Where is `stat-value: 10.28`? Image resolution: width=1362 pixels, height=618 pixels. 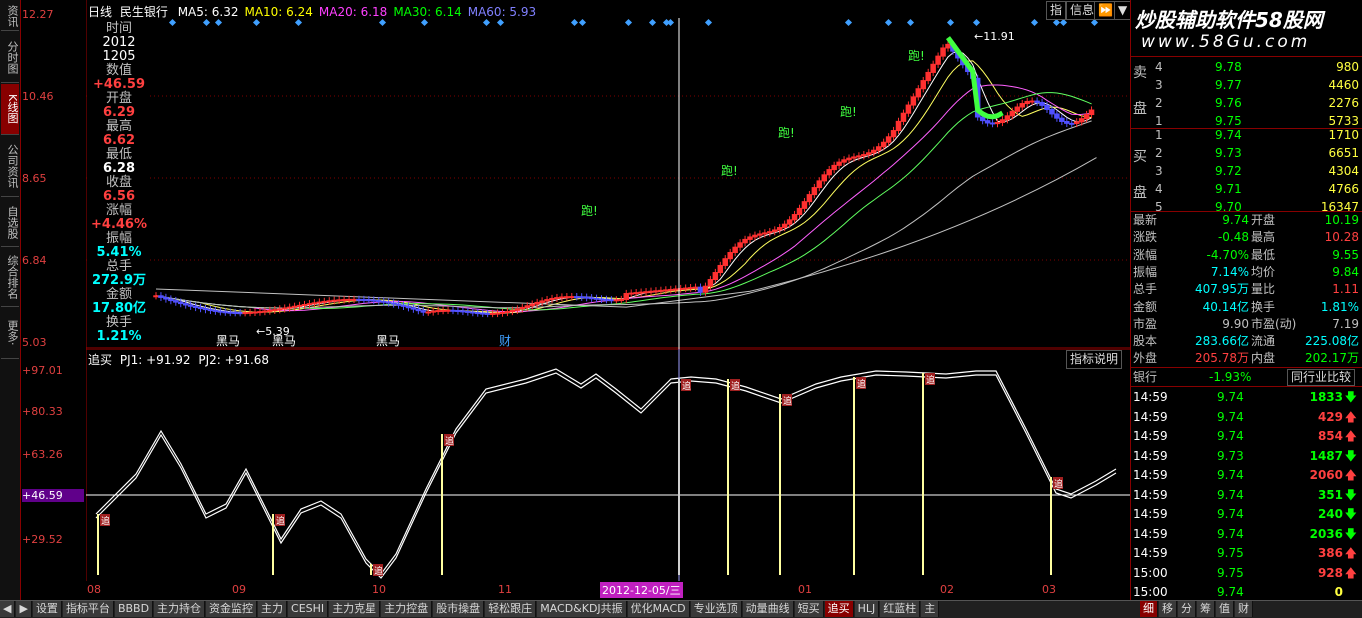
stat-value: 10.28 is located at coordinates (1341, 237).